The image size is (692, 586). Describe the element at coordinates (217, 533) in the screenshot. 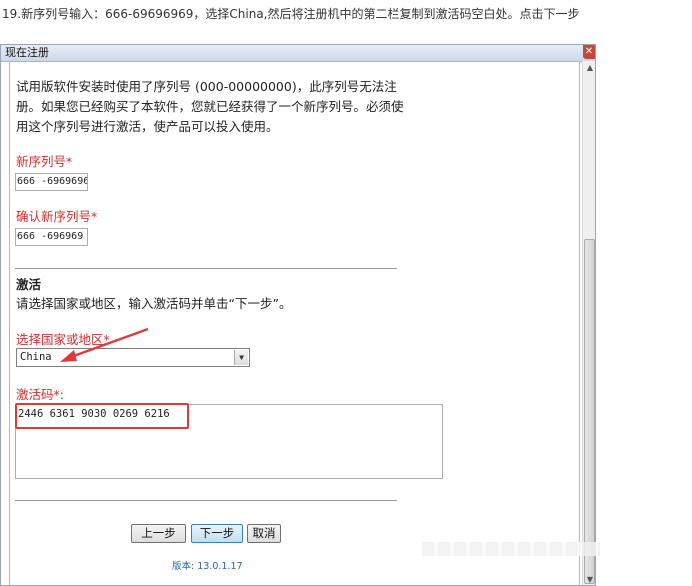

I see `next-button: 下一步` at that location.